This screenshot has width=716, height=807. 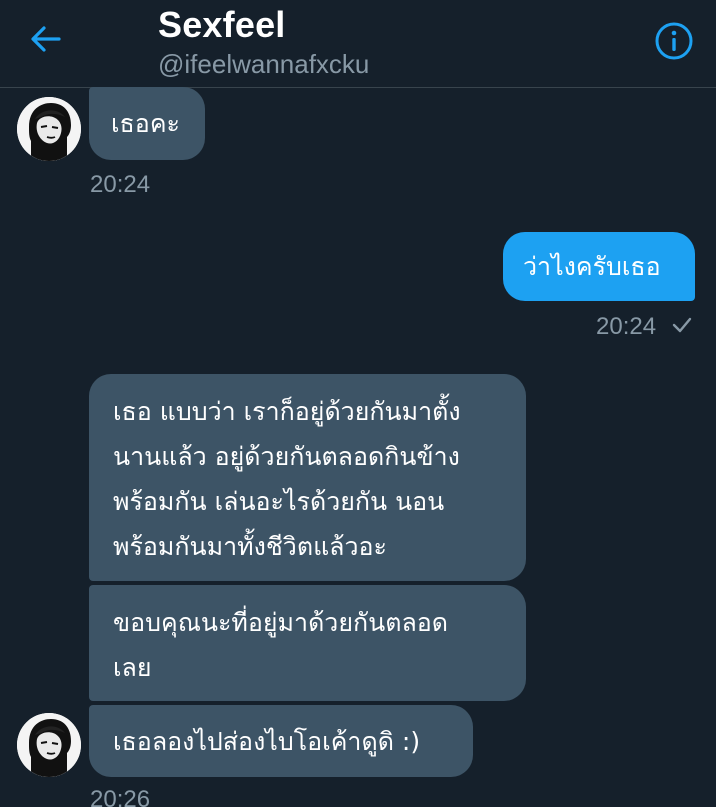 I want to click on conversation-handle: @ifeelwannafxcku, so click(x=264, y=64).